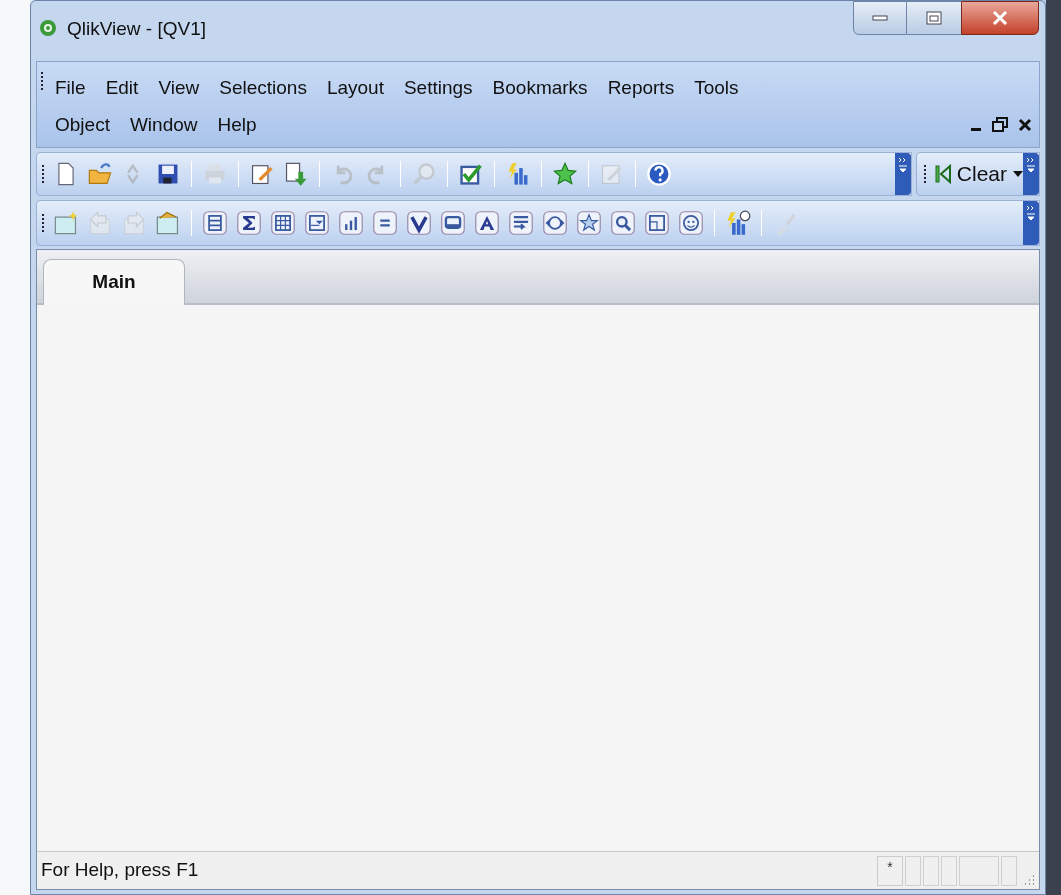  What do you see at coordinates (540, 88) in the screenshot?
I see `menu-item: Bookmarks` at bounding box center [540, 88].